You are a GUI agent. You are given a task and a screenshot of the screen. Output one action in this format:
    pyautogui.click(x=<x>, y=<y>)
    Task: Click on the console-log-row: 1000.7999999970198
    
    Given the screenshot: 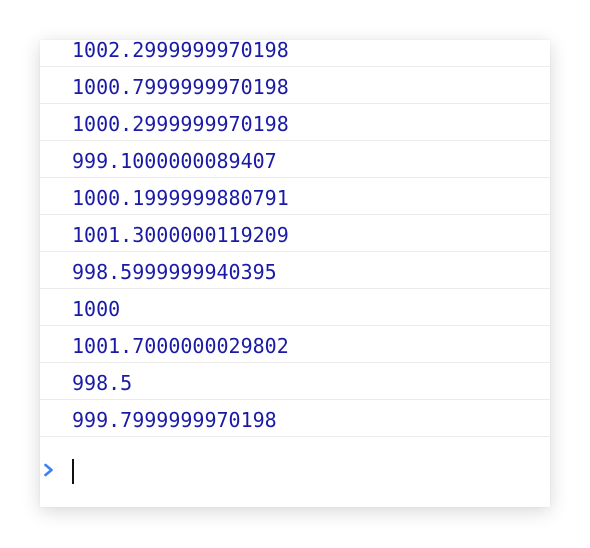 What is the action you would take?
    pyautogui.click(x=295, y=85)
    